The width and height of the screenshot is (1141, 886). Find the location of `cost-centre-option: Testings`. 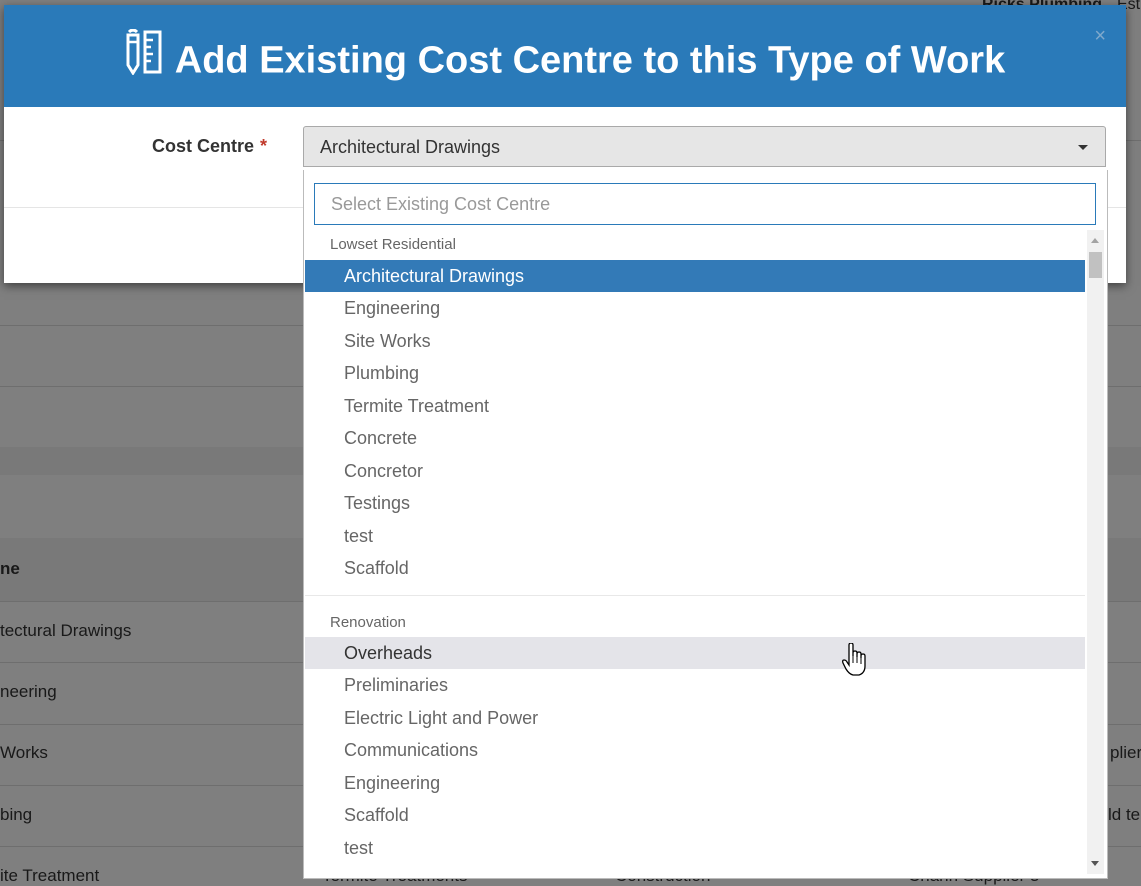

cost-centre-option: Testings is located at coordinates (695, 503).